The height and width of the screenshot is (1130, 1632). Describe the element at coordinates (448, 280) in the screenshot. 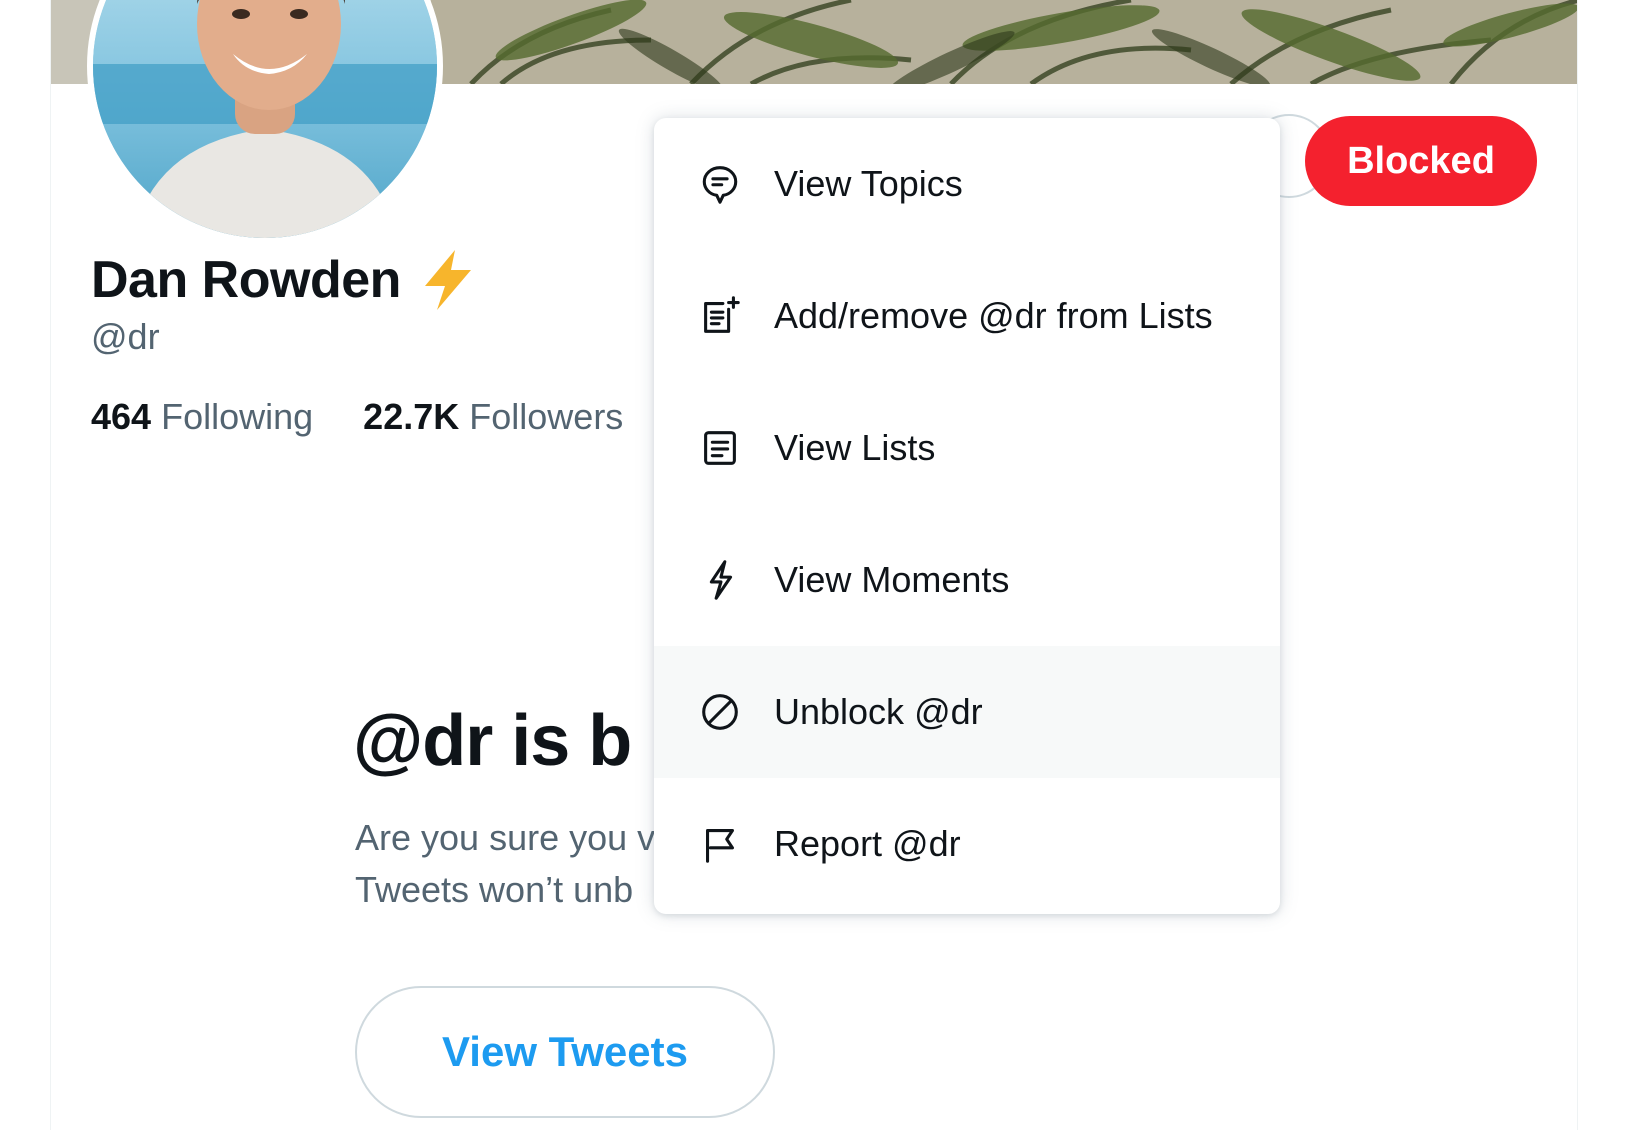

I see `lightning-emoji-icon` at that location.